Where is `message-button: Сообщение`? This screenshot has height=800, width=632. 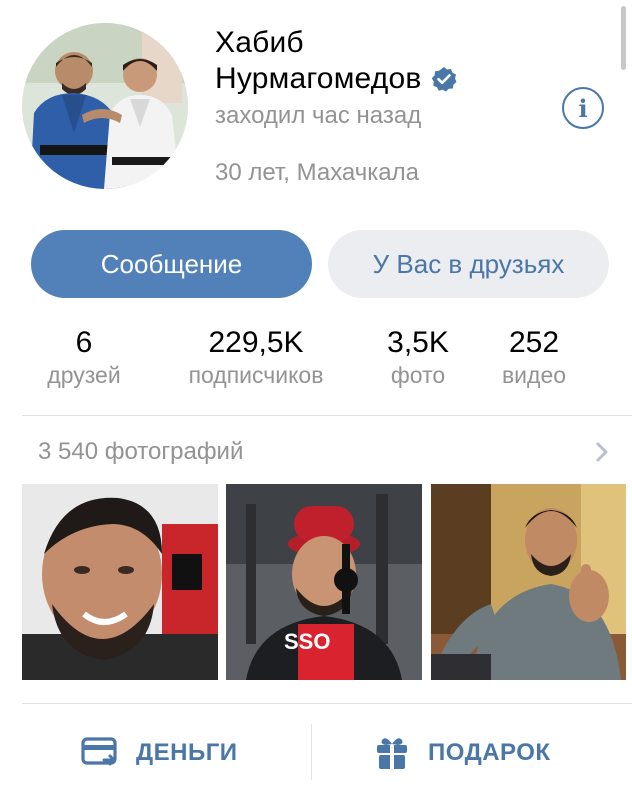
message-button: Сообщение is located at coordinates (171, 264).